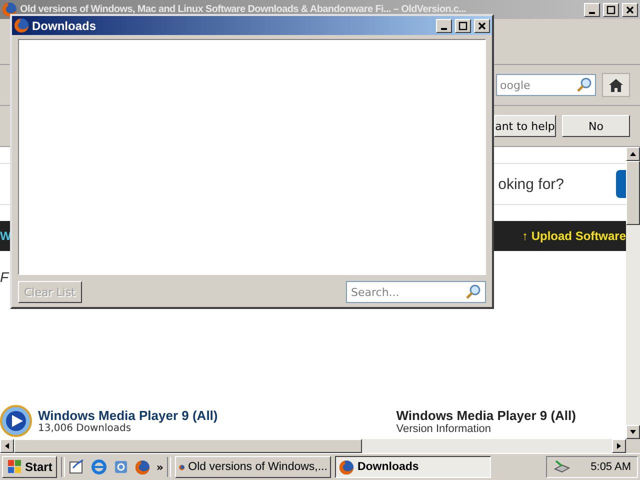 This screenshot has height=480, width=640. Describe the element at coordinates (486, 415) in the screenshot. I see `program-heading: Windows Media Player 9 (All)` at that location.